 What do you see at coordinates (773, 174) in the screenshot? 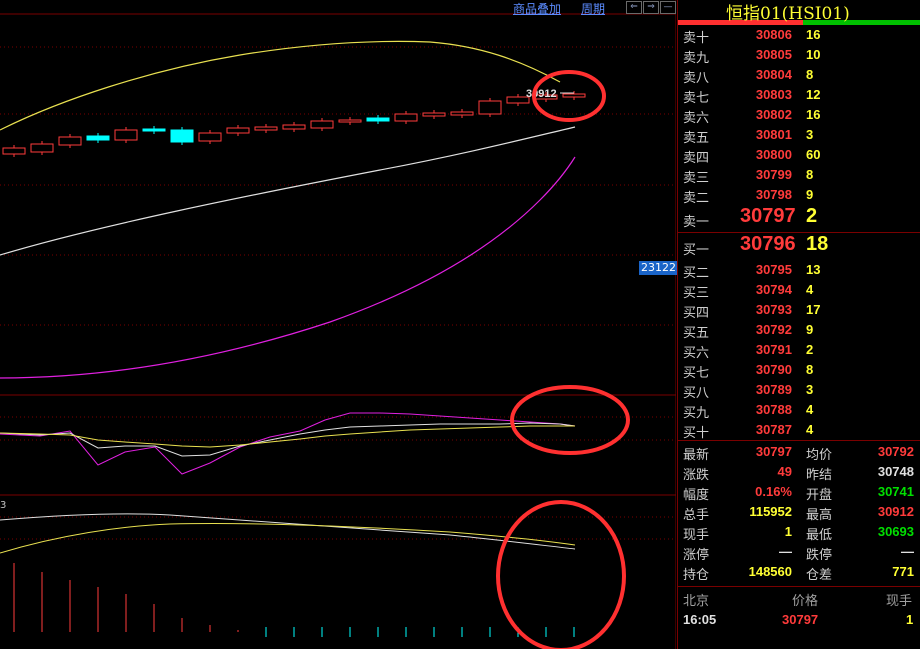
I see `sell-level-price: 30799` at bounding box center [773, 174].